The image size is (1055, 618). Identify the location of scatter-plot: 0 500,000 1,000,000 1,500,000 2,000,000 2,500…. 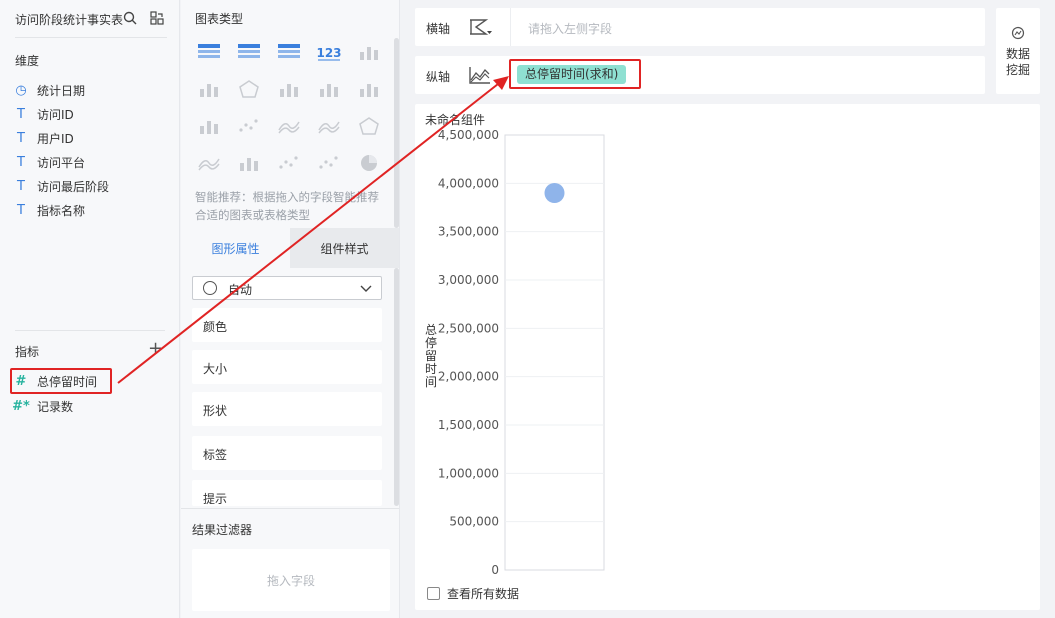
(515, 352).